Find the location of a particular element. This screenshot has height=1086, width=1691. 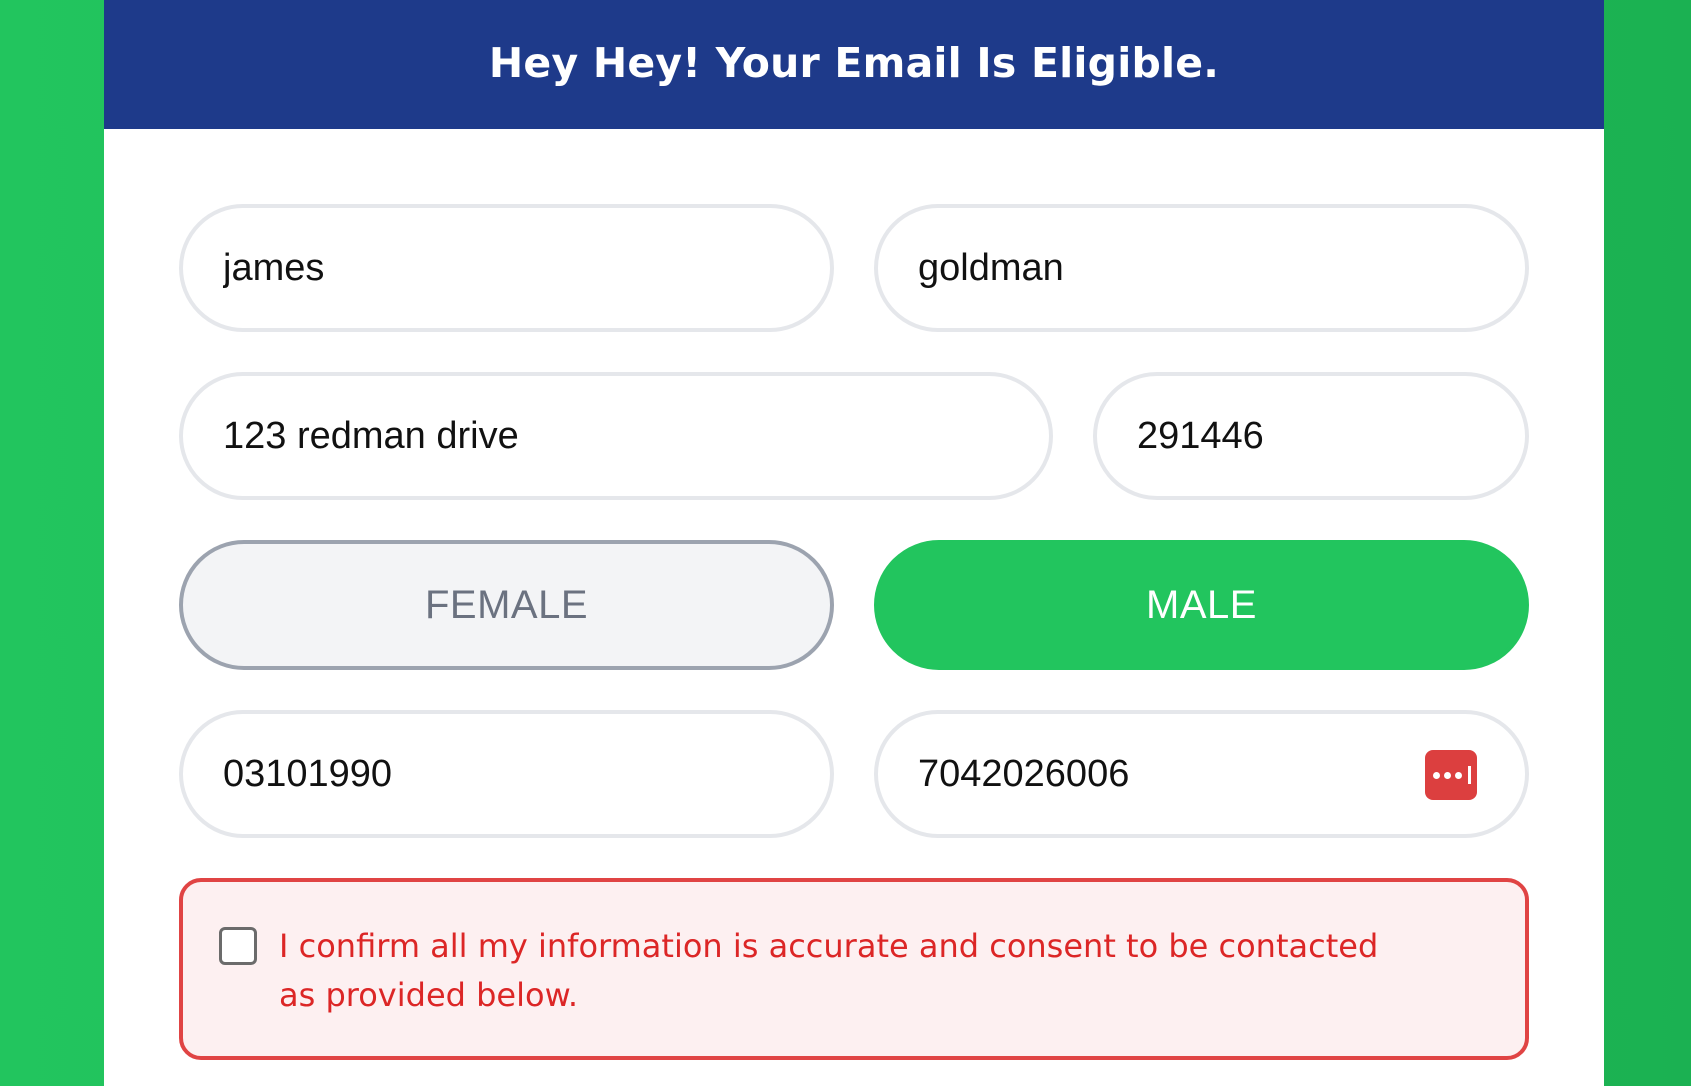

first-name-field is located at coordinates (506, 268).